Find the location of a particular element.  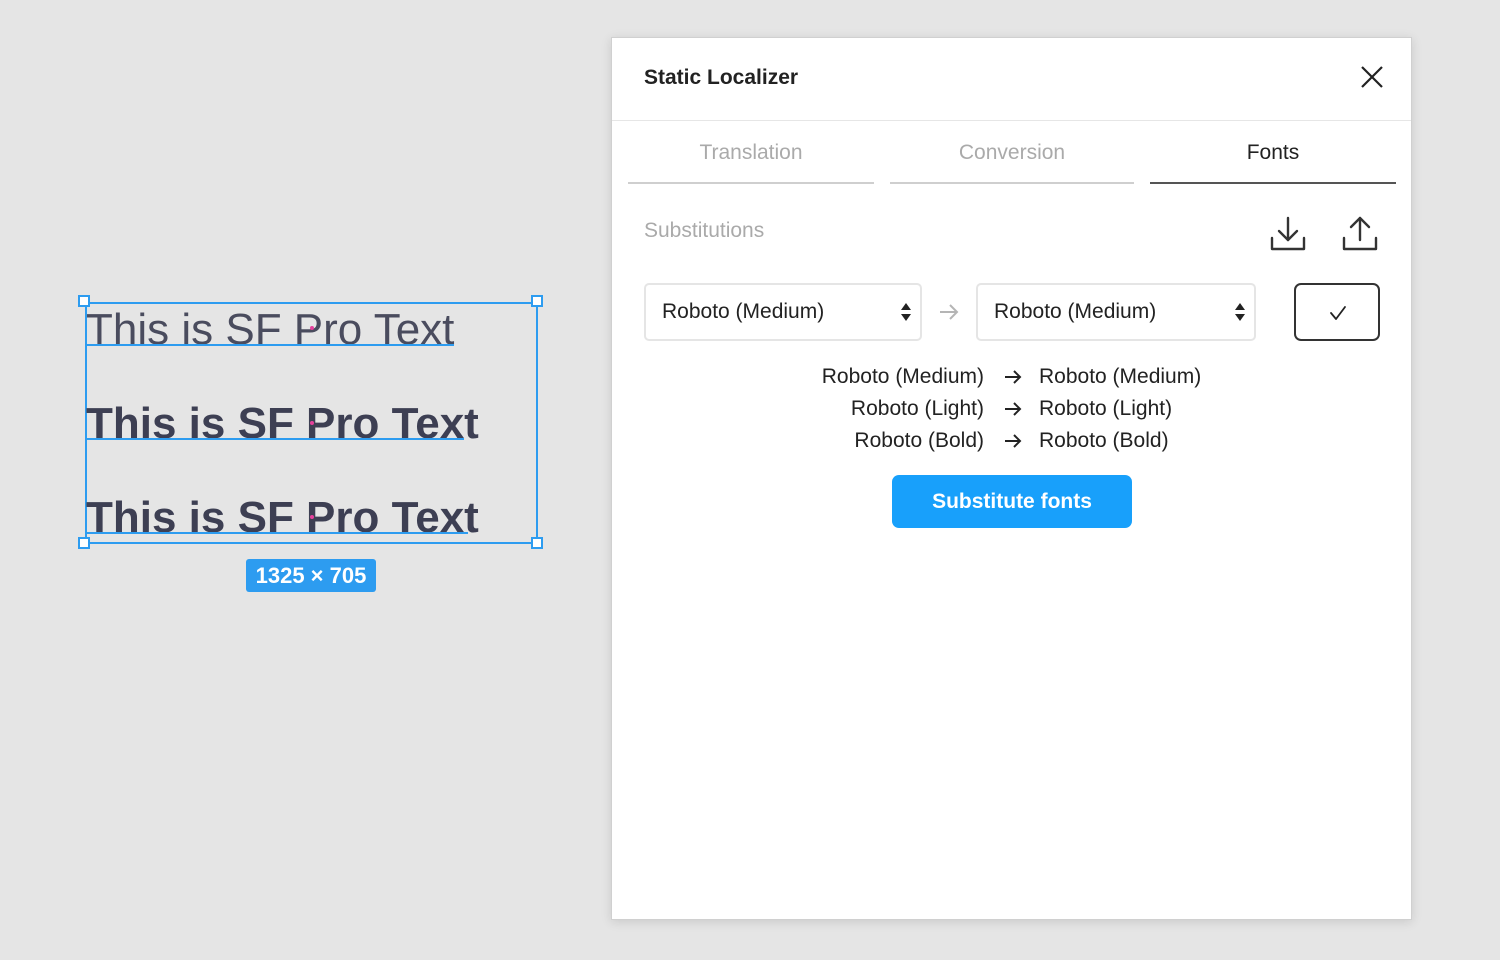

check-icon is located at coordinates (1338, 313).